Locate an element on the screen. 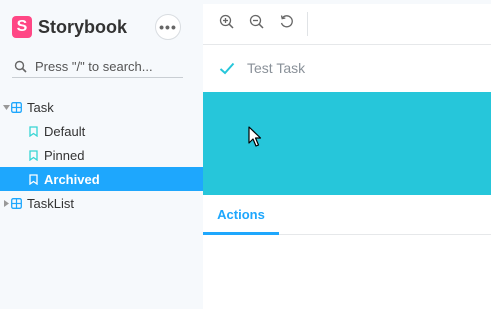  tree-item-label: Archived is located at coordinates (72, 179).